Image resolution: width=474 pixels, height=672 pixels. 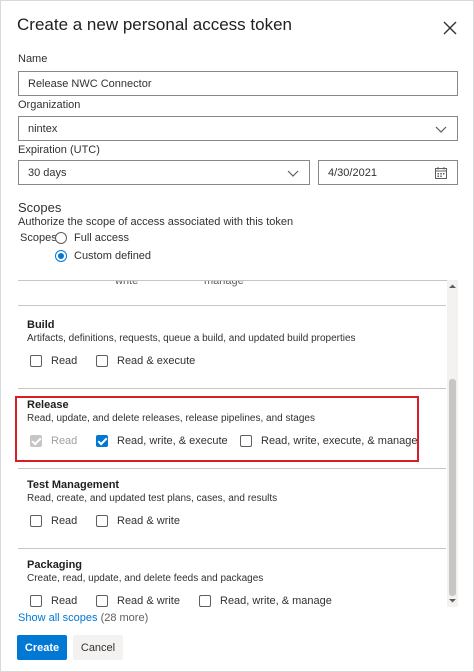 I want to click on packaging-title: Packaging, so click(x=55, y=565).